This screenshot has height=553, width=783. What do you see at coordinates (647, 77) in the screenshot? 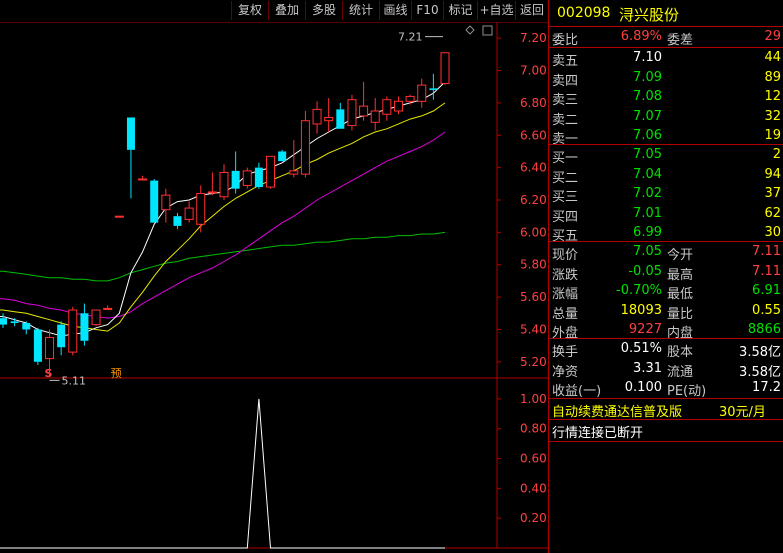
I see `ask-price: 7.09` at bounding box center [647, 77].